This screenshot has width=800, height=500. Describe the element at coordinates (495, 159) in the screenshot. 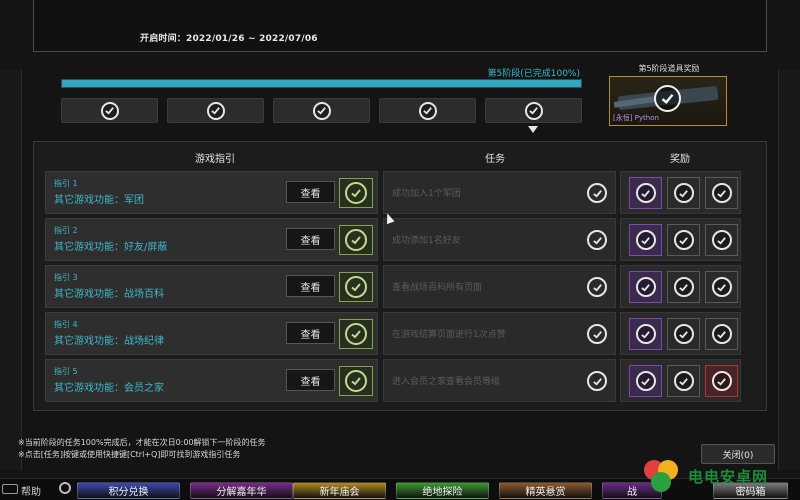

I see `column-header-task: 任务` at that location.